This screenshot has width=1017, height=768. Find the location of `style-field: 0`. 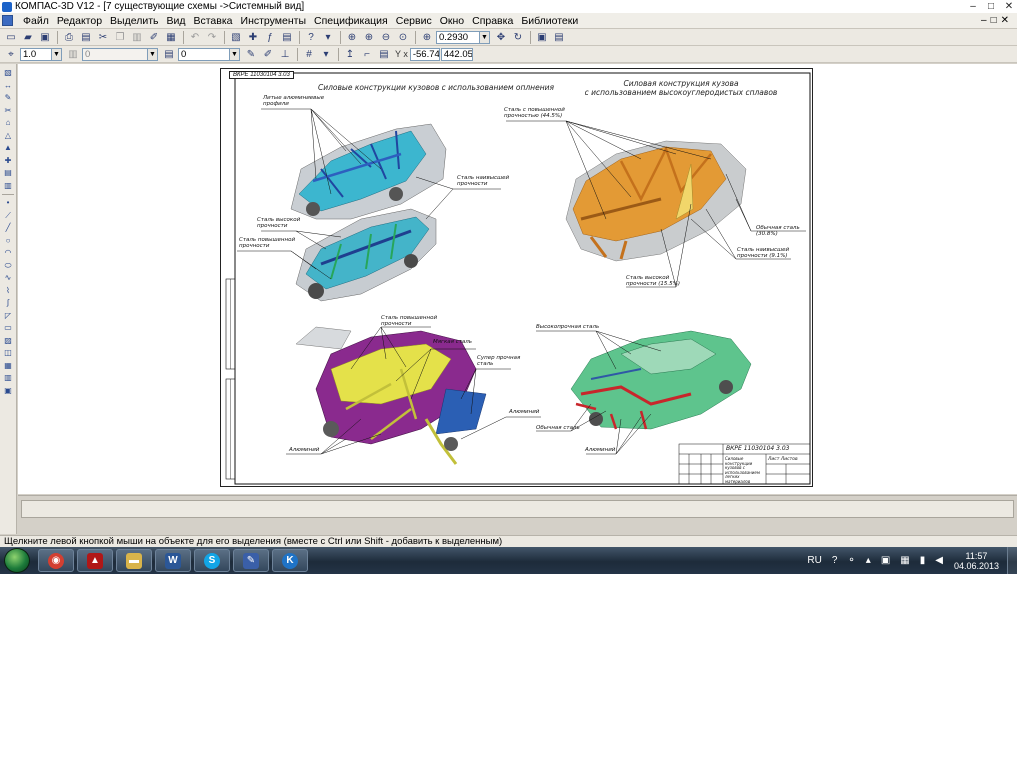

style-field: 0 is located at coordinates (204, 54).